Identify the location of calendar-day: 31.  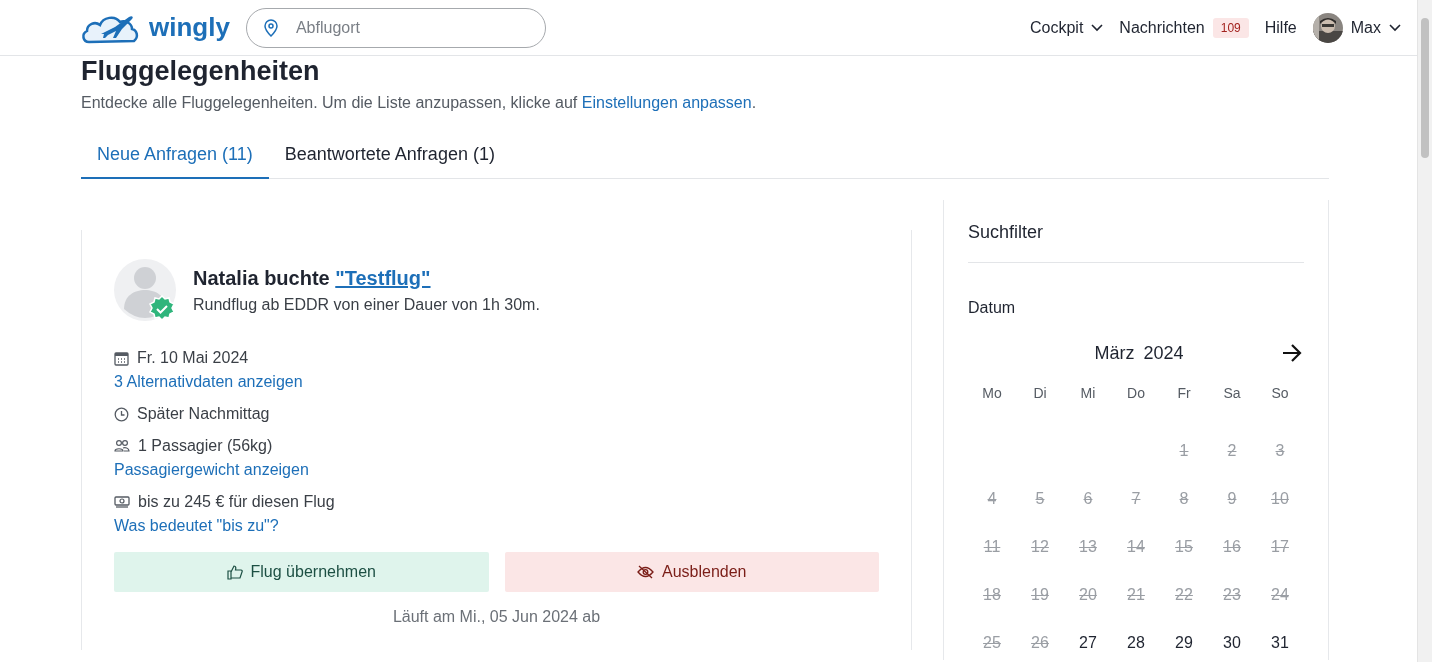
(1280, 643).